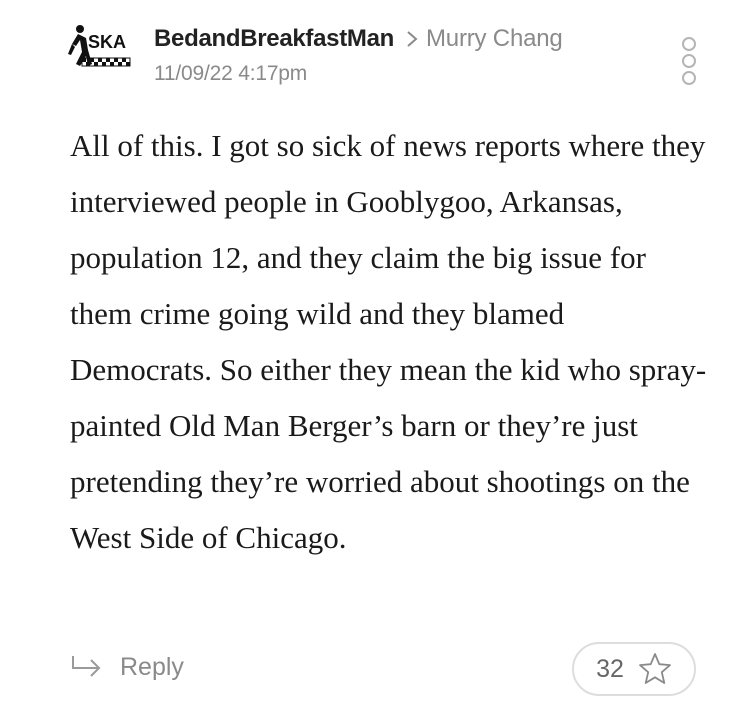  Describe the element at coordinates (86, 666) in the screenshot. I see `reply-arrow-icon` at that location.